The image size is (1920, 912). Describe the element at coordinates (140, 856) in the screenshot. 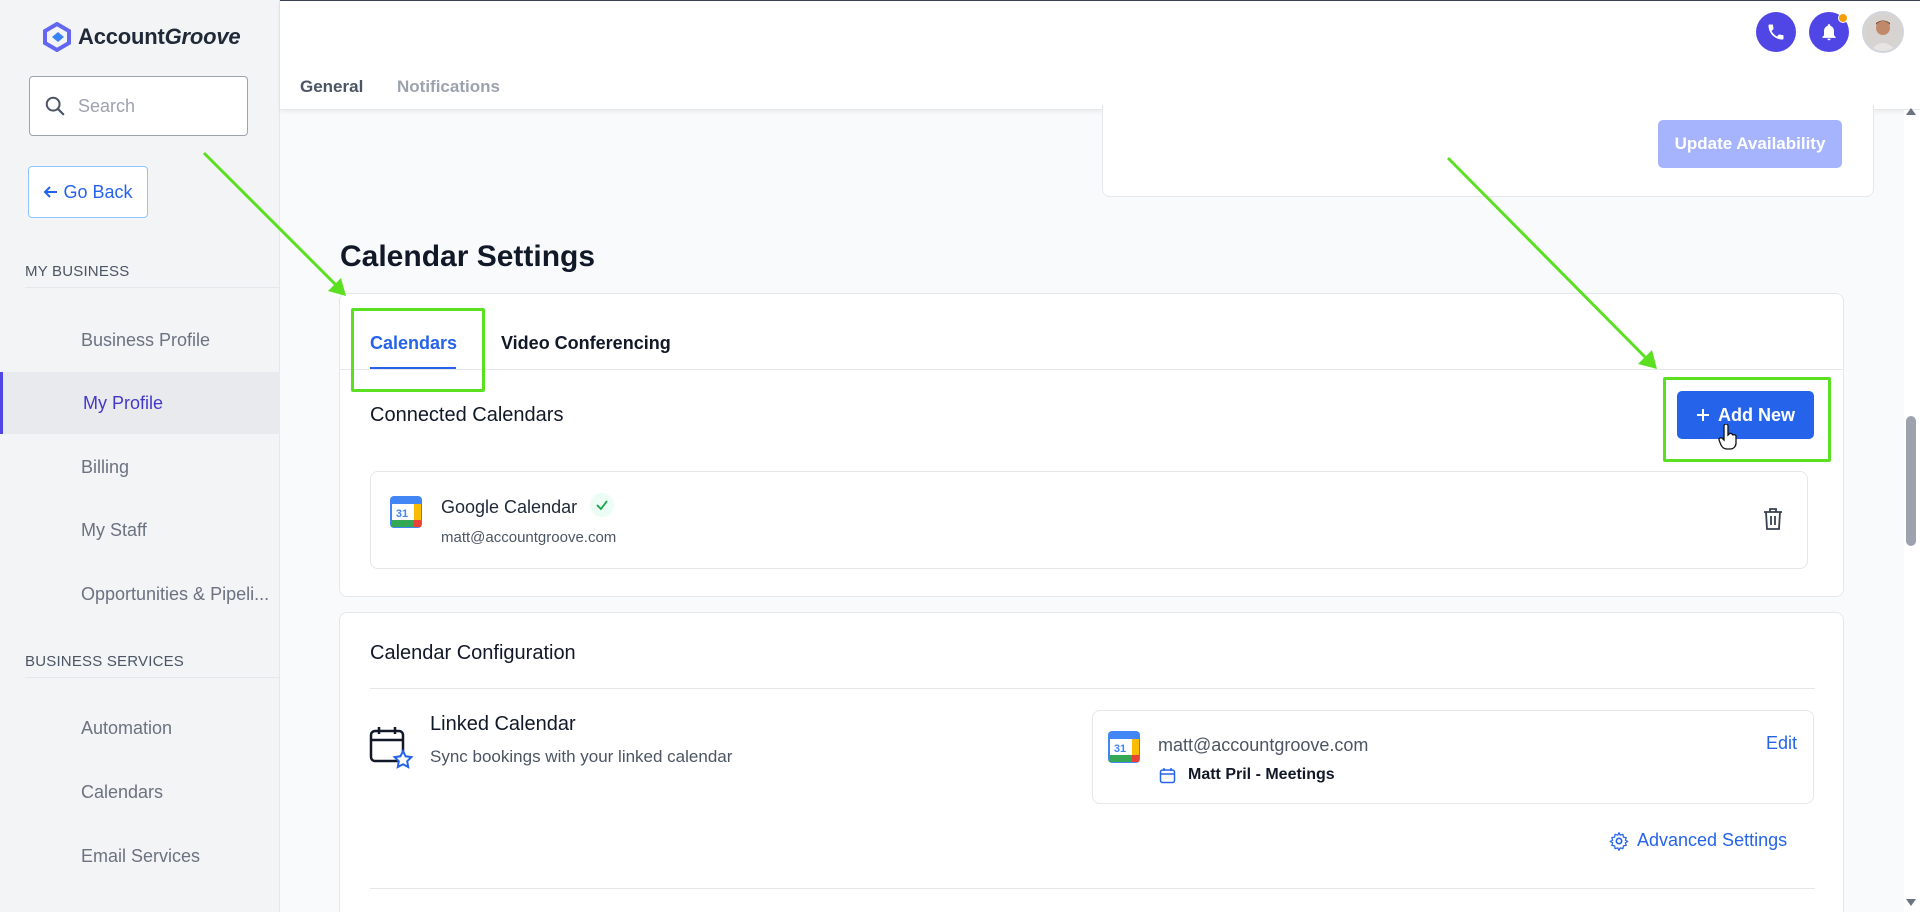

I see `sidebar-item-email-services: Email Services` at that location.